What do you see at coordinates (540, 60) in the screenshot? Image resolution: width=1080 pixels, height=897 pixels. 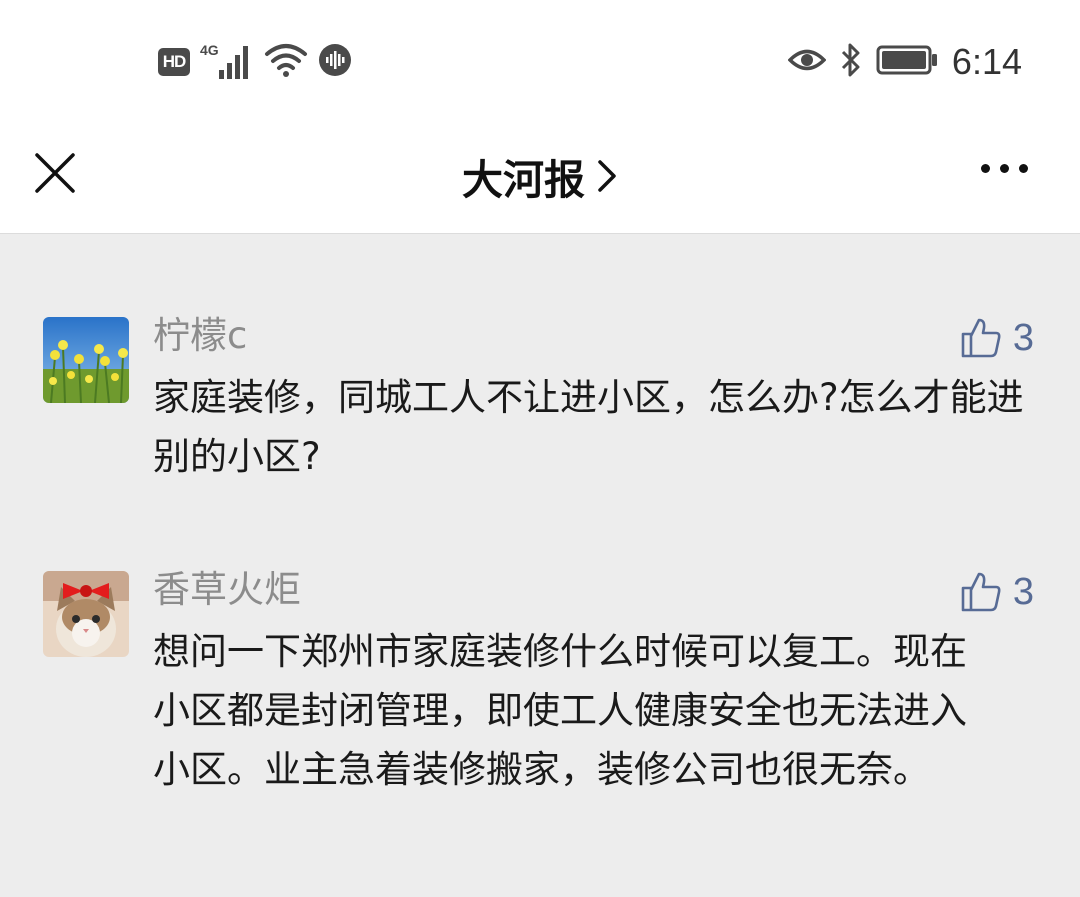 I see `status-bar: HD 4G 6:14` at bounding box center [540, 60].